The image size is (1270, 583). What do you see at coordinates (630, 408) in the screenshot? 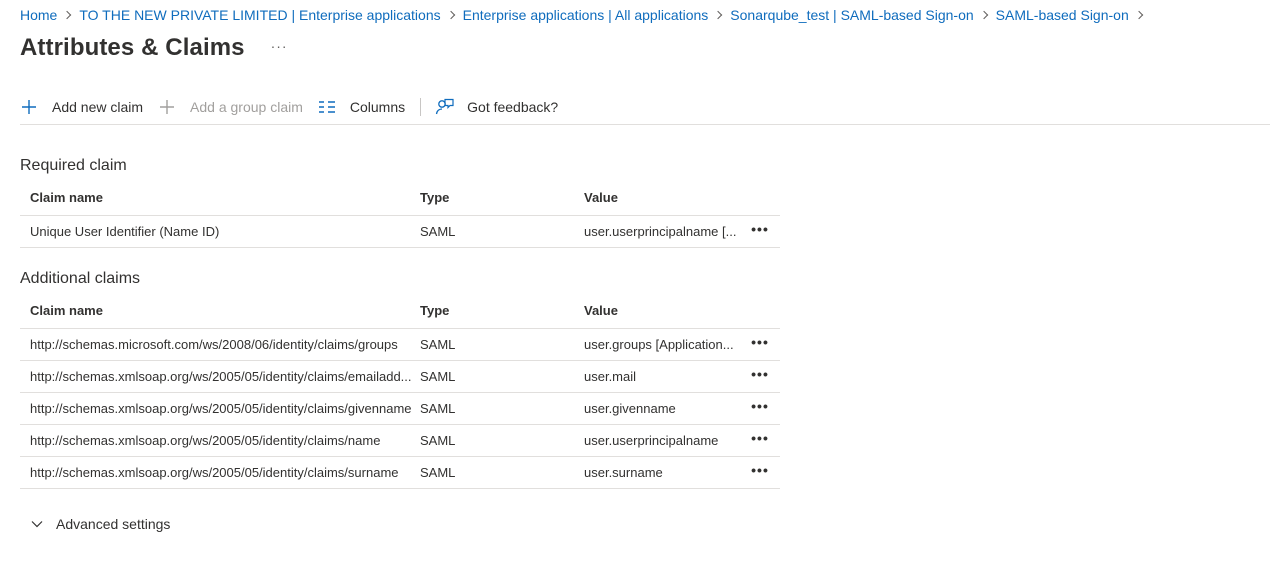
I see `claim-value-cell: user.givenname` at bounding box center [630, 408].